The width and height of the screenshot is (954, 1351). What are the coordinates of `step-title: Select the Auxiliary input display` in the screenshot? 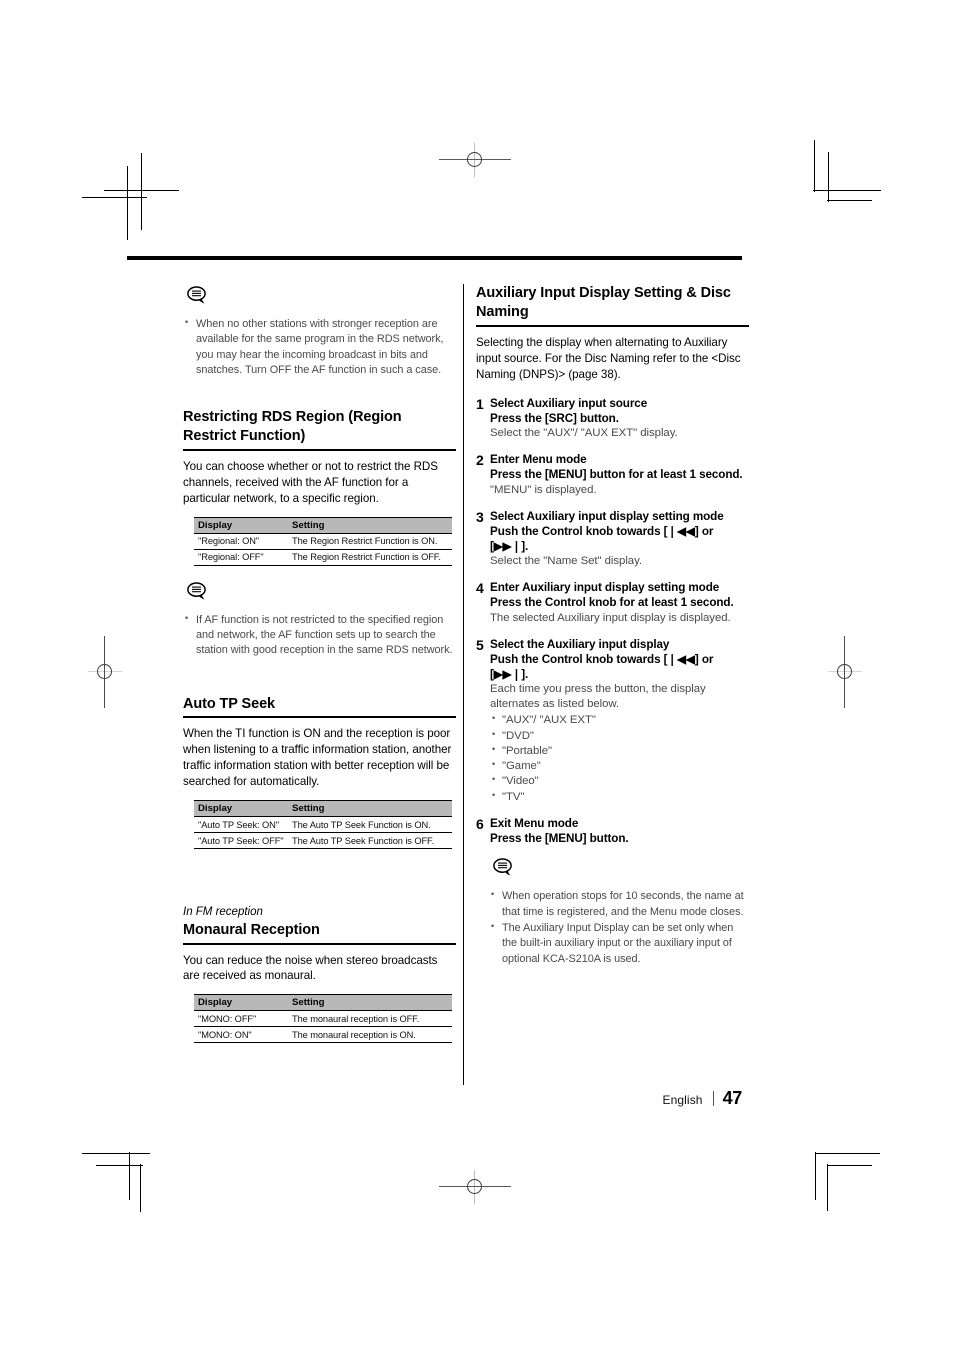 It's located at (580, 644).